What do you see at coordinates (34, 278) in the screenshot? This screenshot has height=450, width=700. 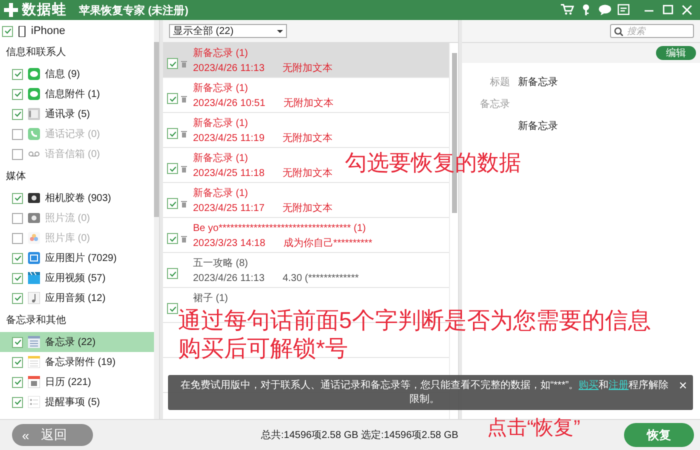 I see `clapper-icon` at bounding box center [34, 278].